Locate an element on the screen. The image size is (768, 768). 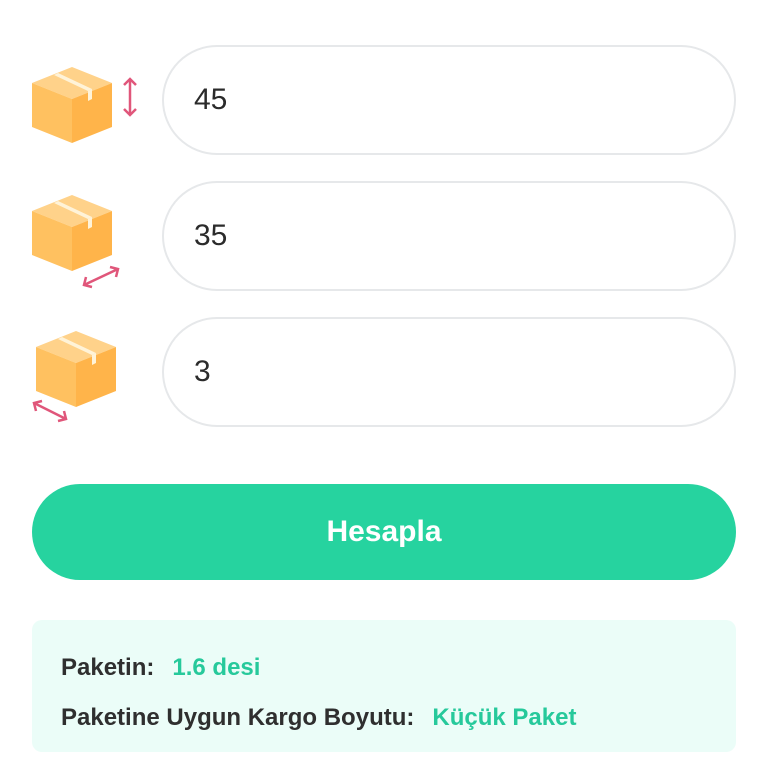
cargo-size-value: Küçük Paket is located at coordinates (504, 717).